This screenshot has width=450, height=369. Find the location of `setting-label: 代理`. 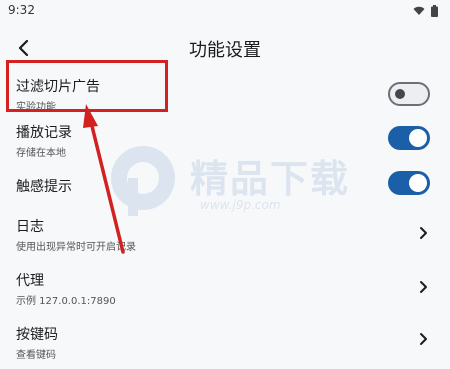

setting-label: 代理 is located at coordinates (30, 281).